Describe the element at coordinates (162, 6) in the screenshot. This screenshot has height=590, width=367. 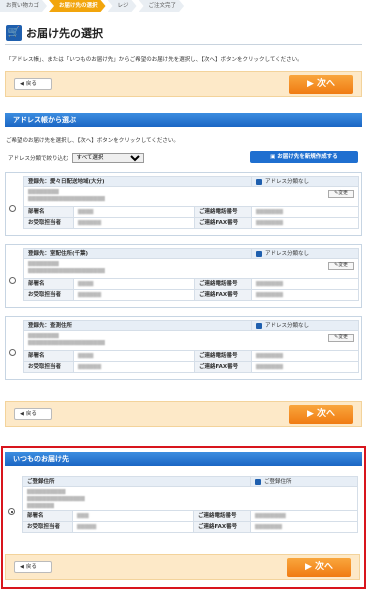
I see `step-complete: ご注文完了` at that location.